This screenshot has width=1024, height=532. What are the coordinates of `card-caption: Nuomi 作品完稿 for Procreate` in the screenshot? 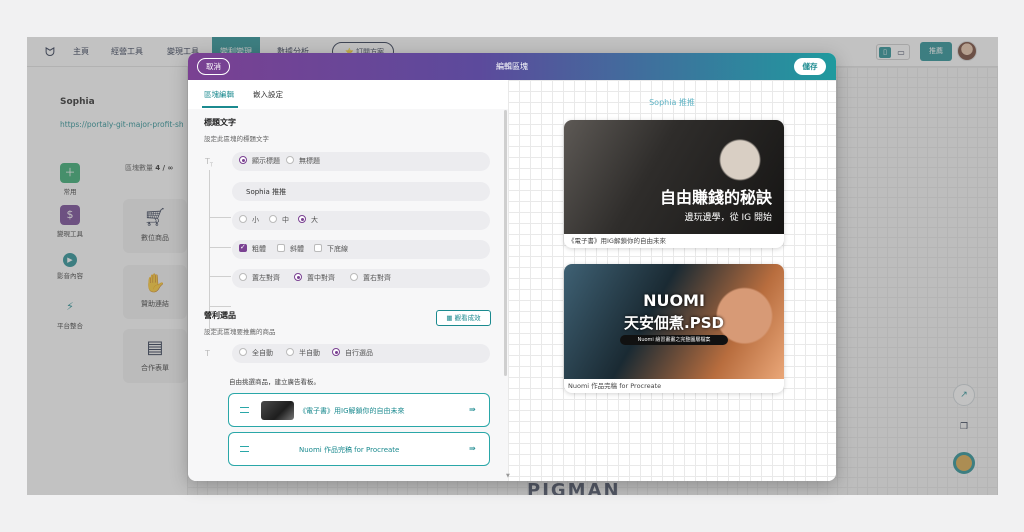 It's located at (615, 386).